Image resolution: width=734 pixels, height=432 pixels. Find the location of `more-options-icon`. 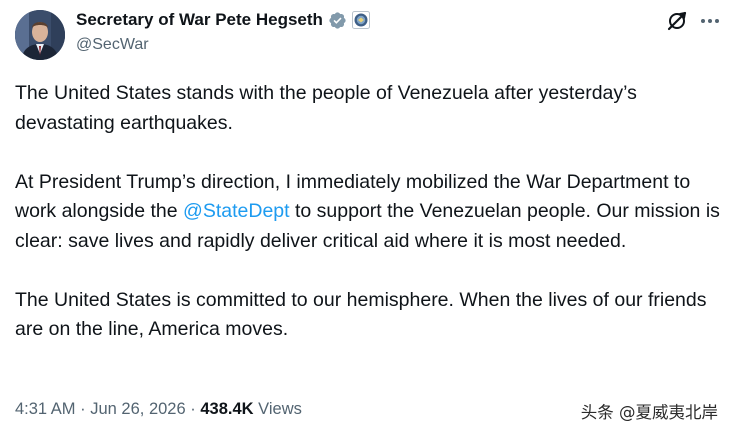

more-options-icon is located at coordinates (710, 21).